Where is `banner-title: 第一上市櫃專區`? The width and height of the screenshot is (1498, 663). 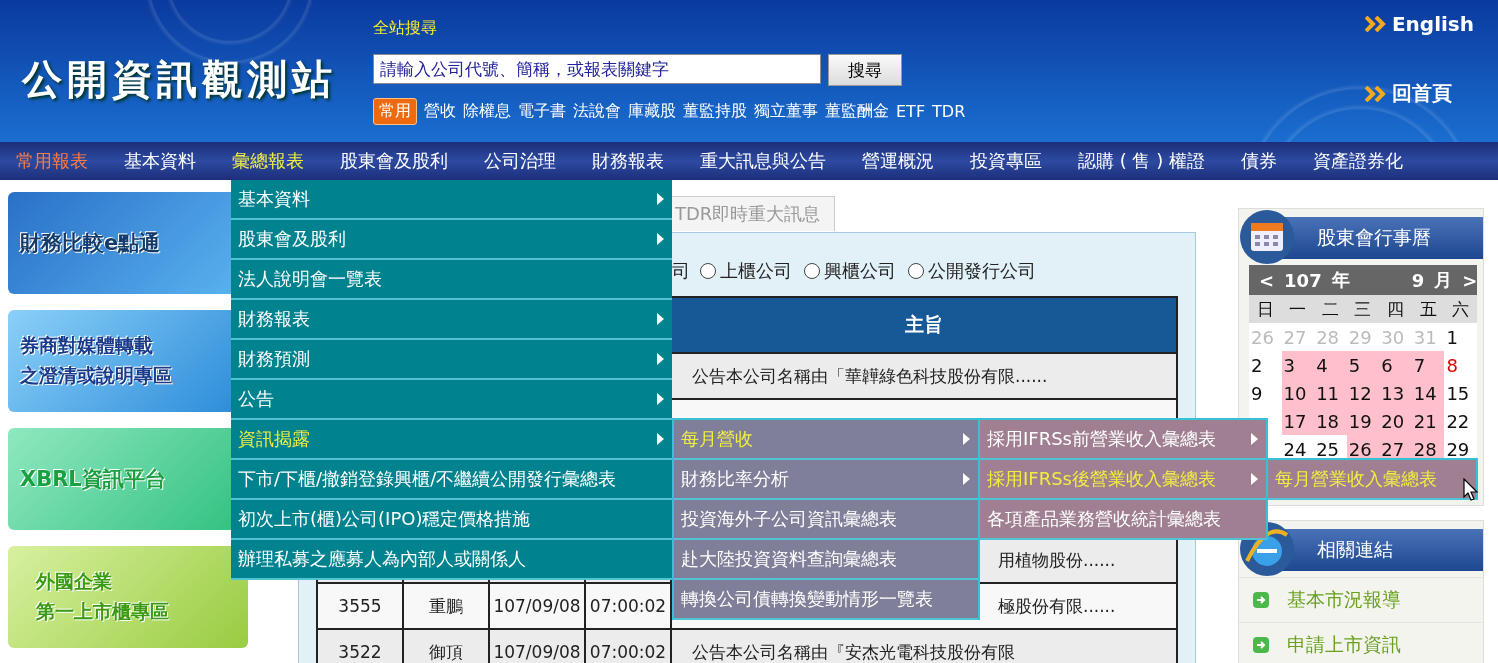 banner-title: 第一上市櫃專區 is located at coordinates (102, 611).